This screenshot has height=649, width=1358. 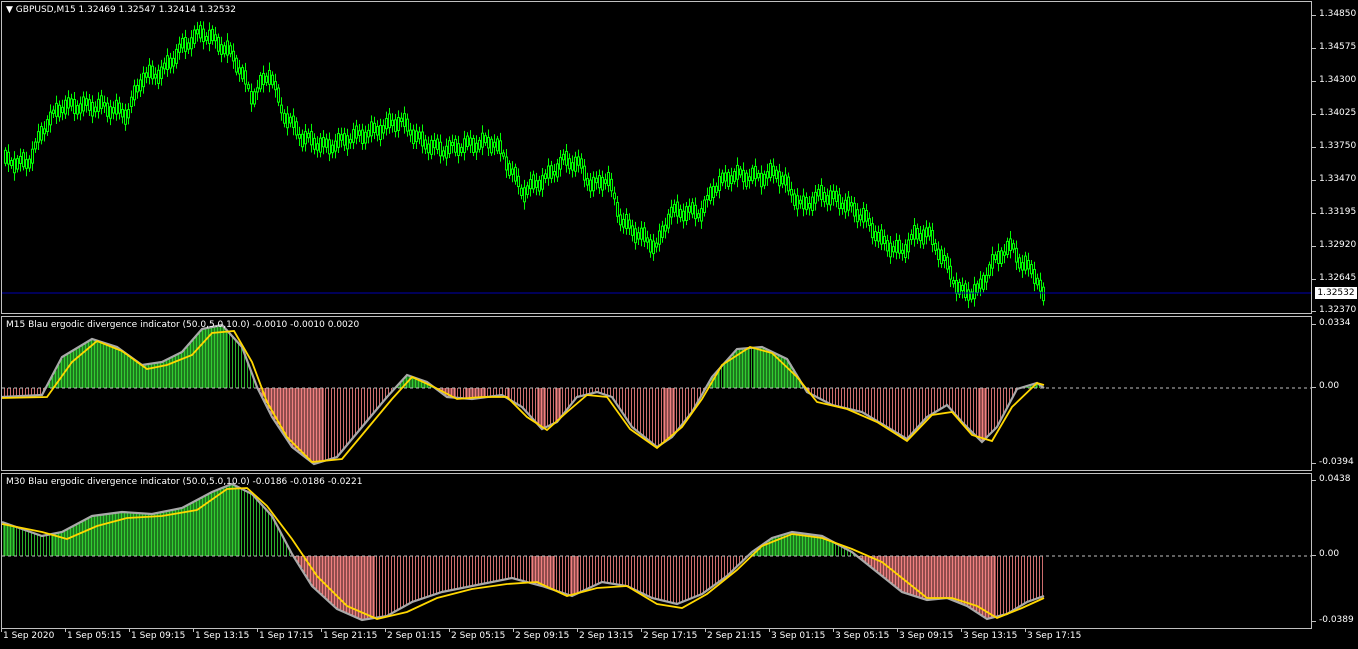 What do you see at coordinates (1338, 146) in the screenshot?
I see `price-axis-tick-label: 1.33750` at bounding box center [1338, 146].